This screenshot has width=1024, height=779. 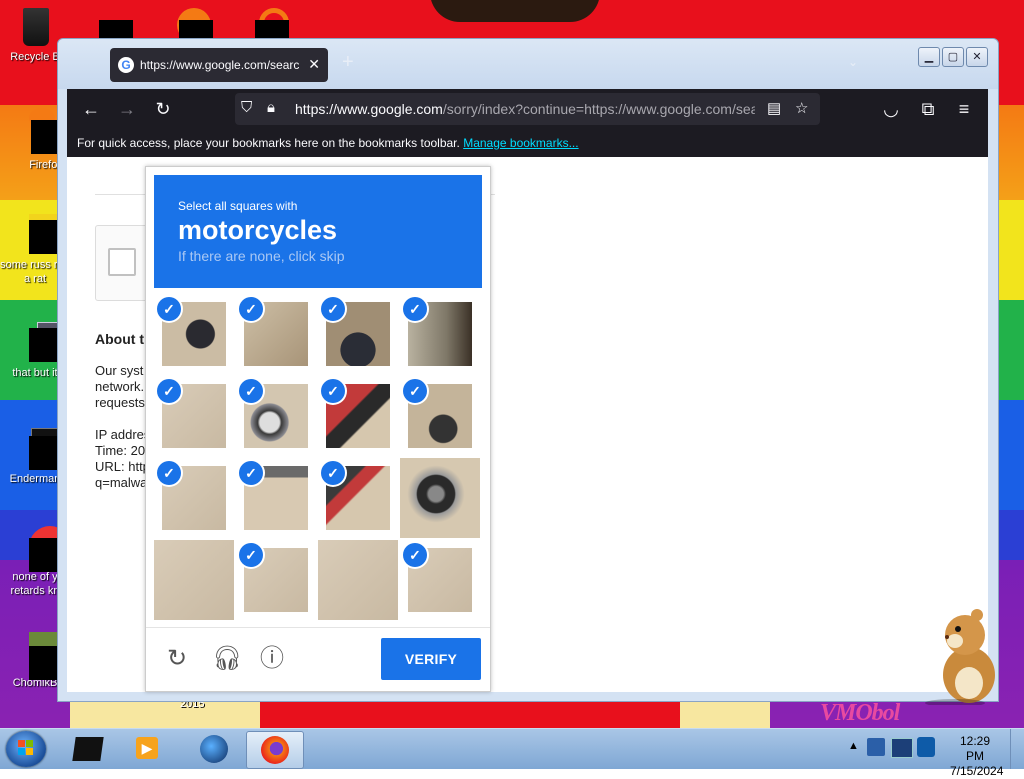 I want to click on windows-logo-icon, so click(x=25, y=747).